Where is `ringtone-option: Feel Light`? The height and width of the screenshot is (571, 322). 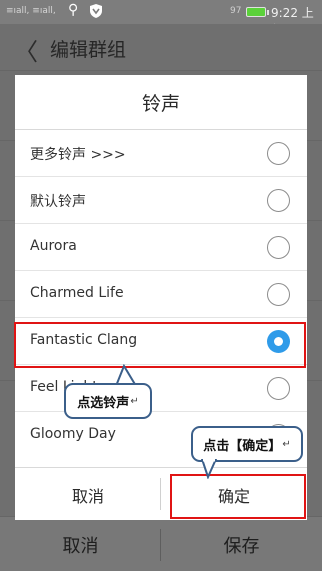 ringtone-option: Feel Light is located at coordinates (161, 388).